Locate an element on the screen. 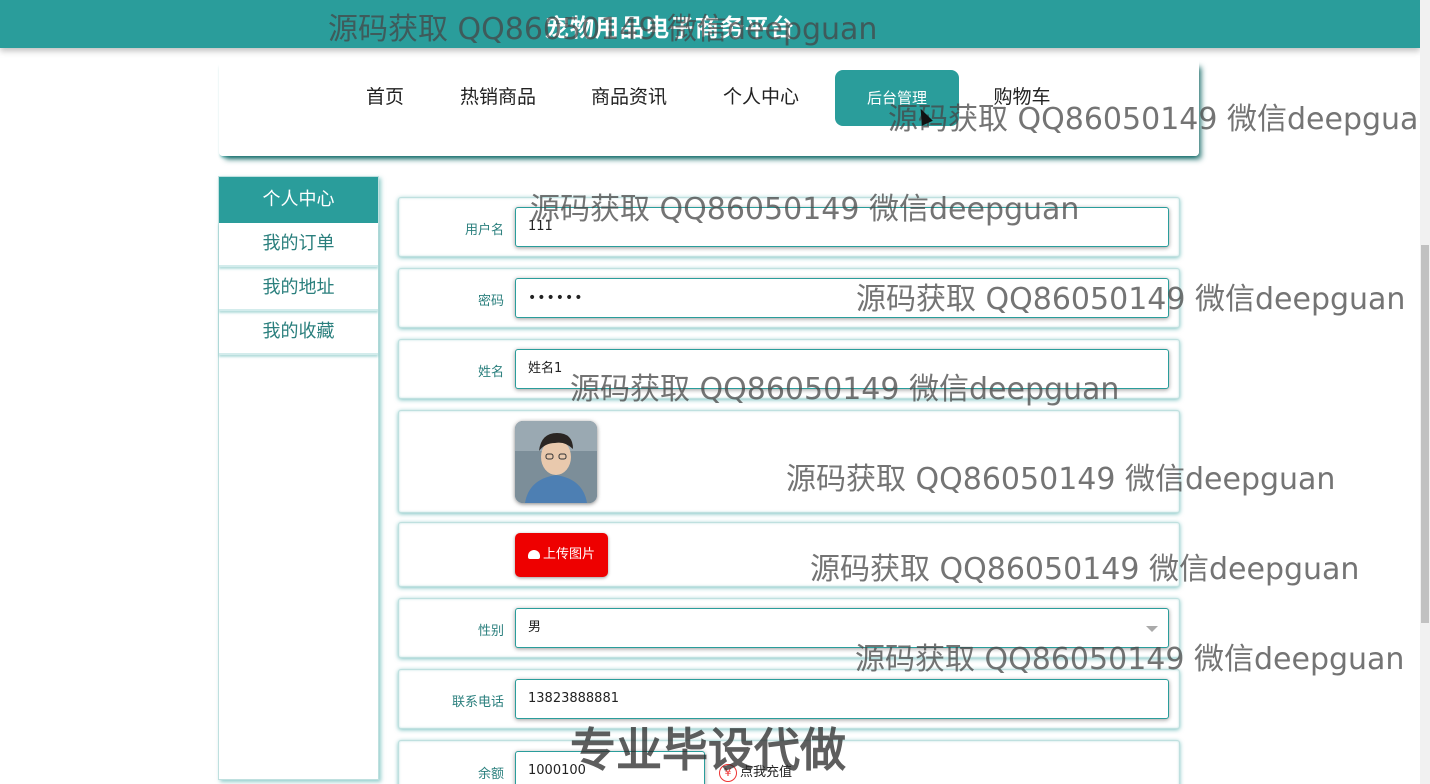 Image resolution: width=1430 pixels, height=784 pixels. form-row-gender: 性别 男 is located at coordinates (789, 628).